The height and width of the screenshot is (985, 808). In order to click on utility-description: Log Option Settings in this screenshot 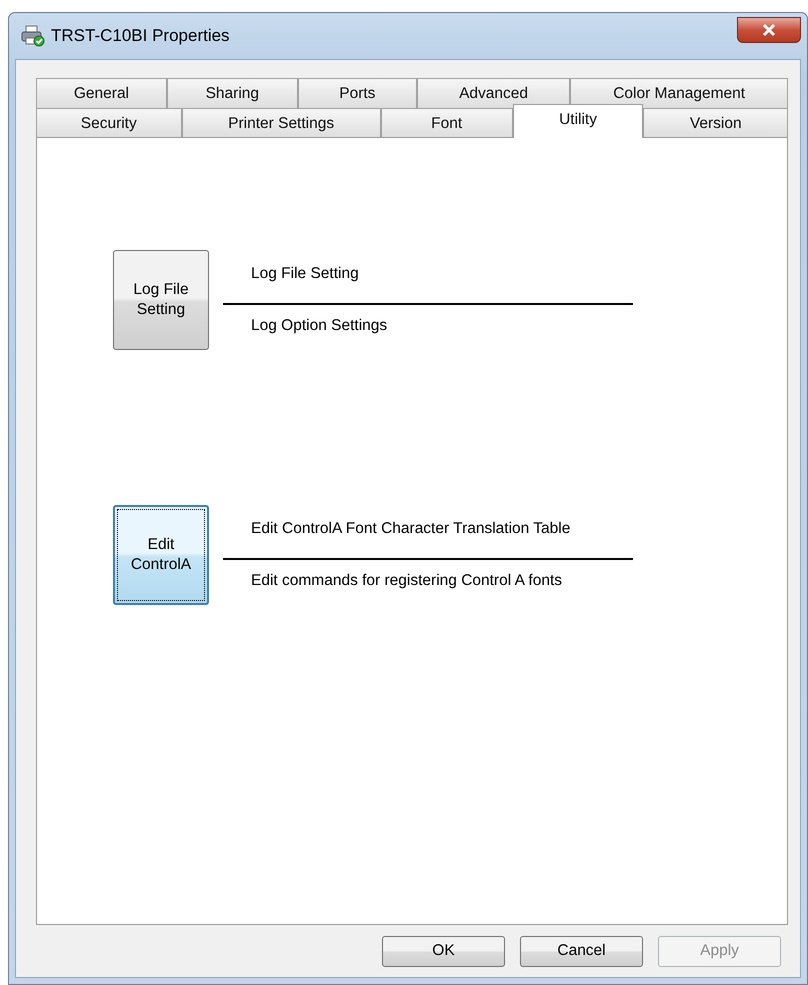, I will do `click(319, 326)`.